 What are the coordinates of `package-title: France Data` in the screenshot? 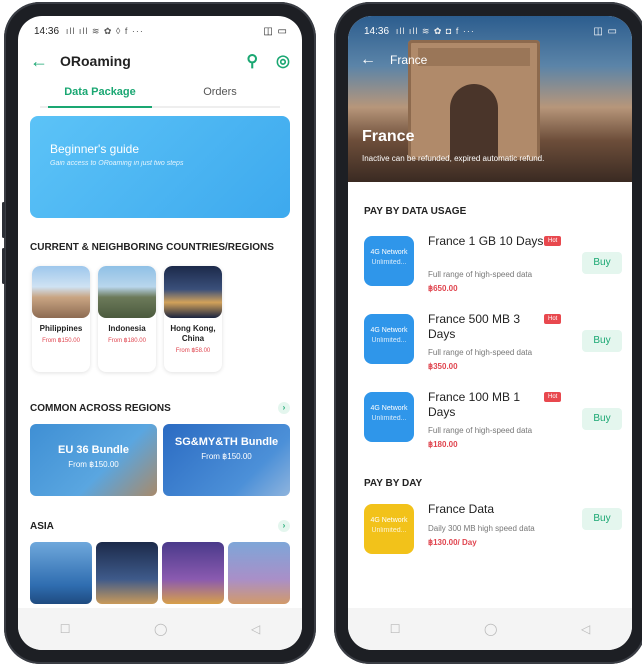 It's located at (461, 509).